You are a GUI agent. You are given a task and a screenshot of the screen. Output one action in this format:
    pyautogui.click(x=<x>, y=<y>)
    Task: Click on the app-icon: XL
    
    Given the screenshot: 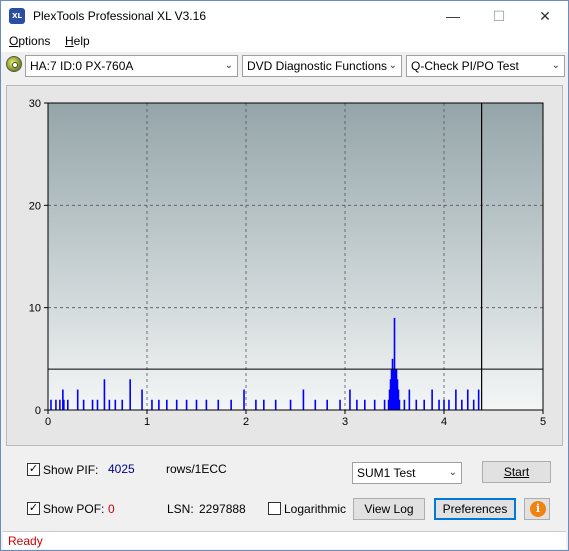 What is the action you would take?
    pyautogui.click(x=17, y=16)
    